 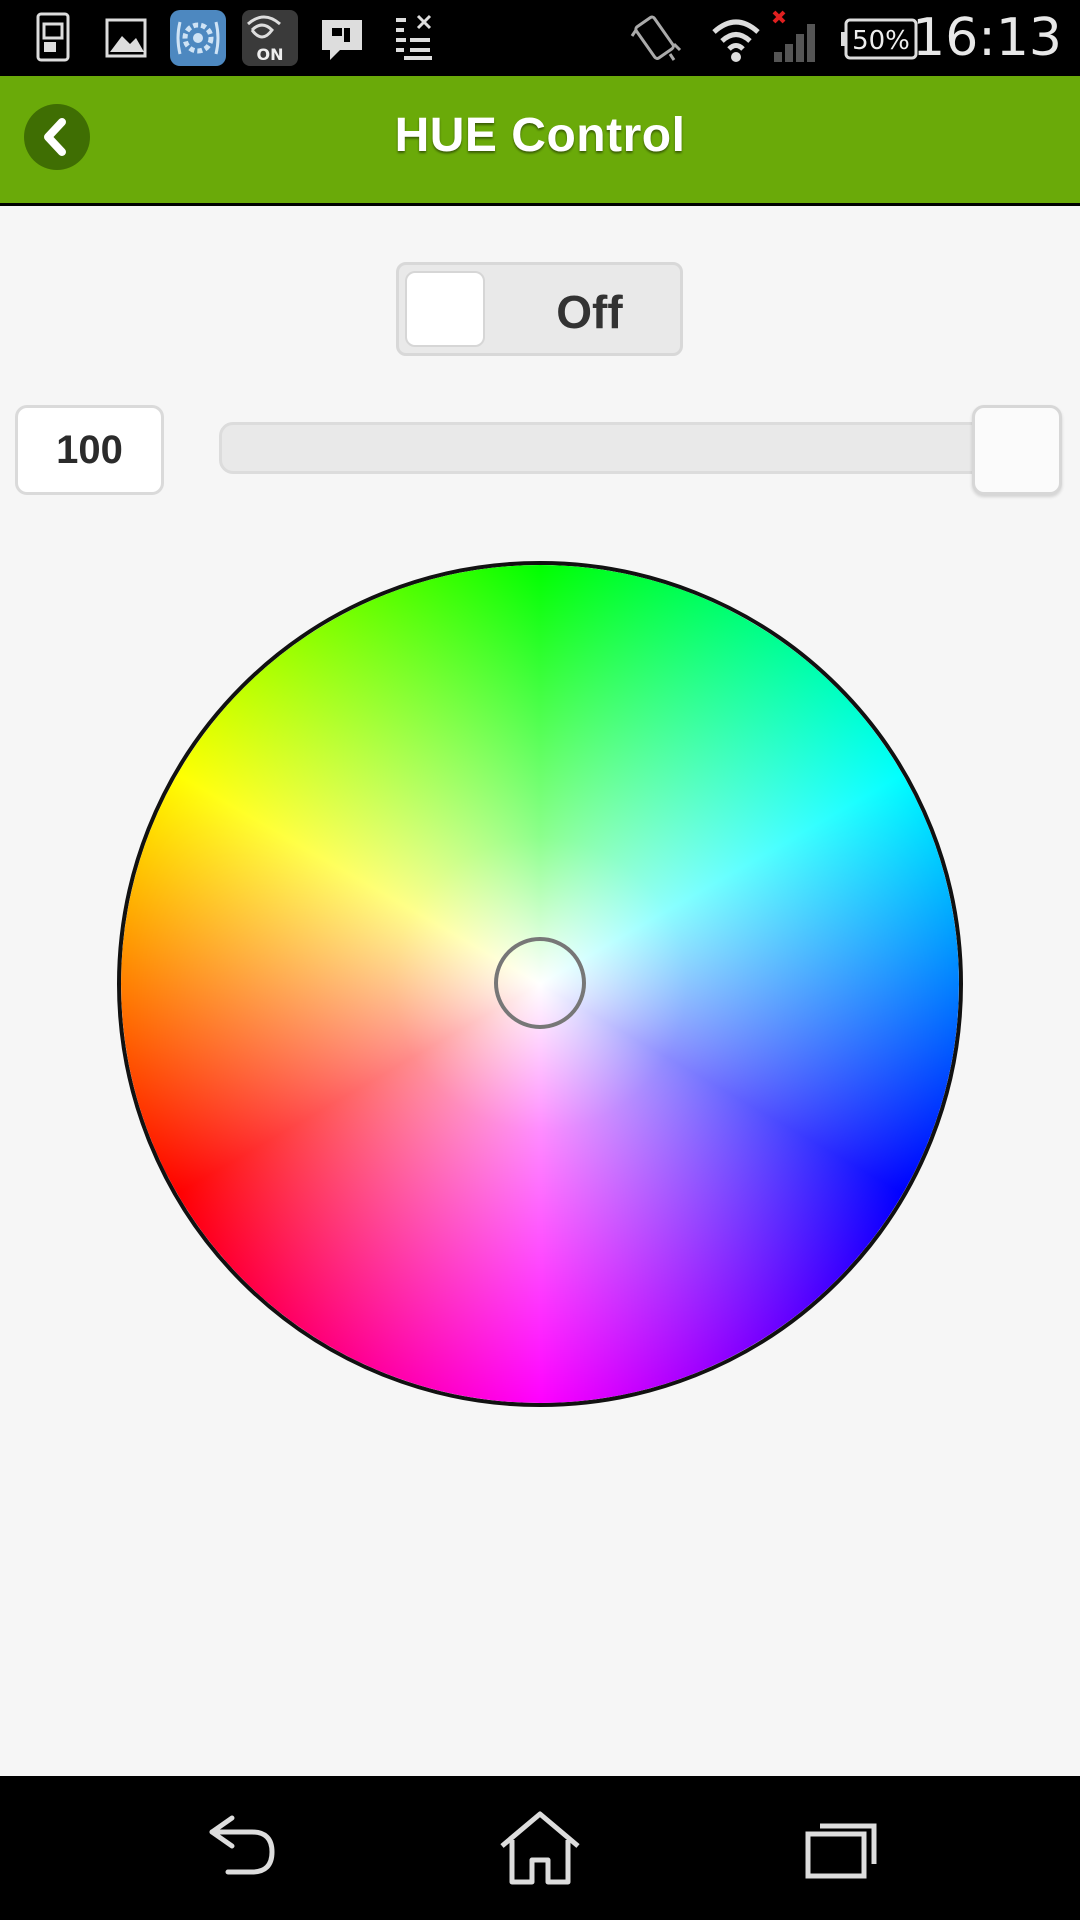 What do you see at coordinates (736, 38) in the screenshot?
I see `wifi-icon` at bounding box center [736, 38].